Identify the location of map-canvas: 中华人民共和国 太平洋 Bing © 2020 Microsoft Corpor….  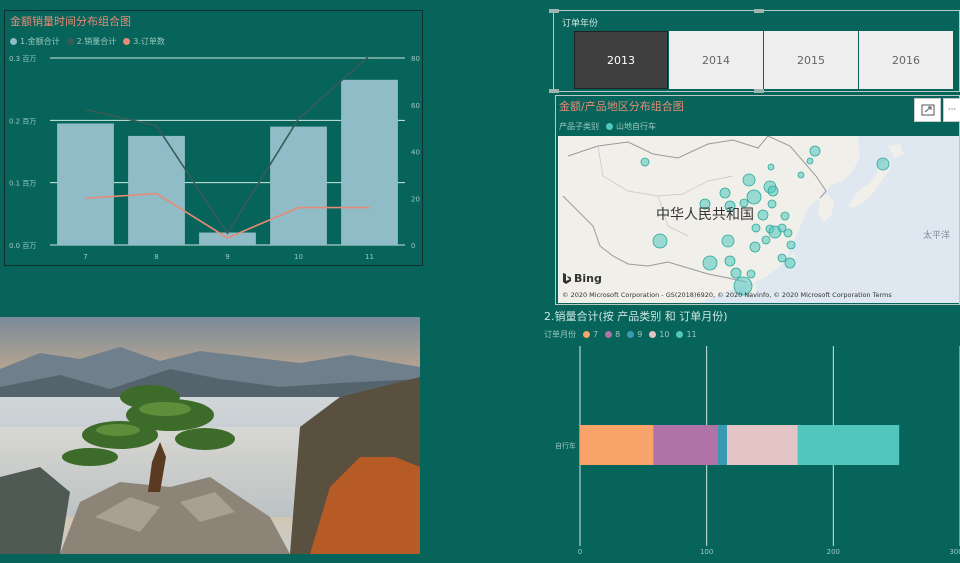
(758, 219).